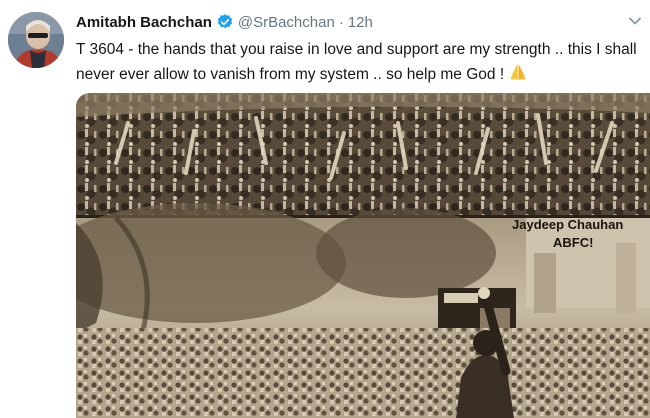 This screenshot has height=418, width=650. I want to click on avatar, so click(36, 40).